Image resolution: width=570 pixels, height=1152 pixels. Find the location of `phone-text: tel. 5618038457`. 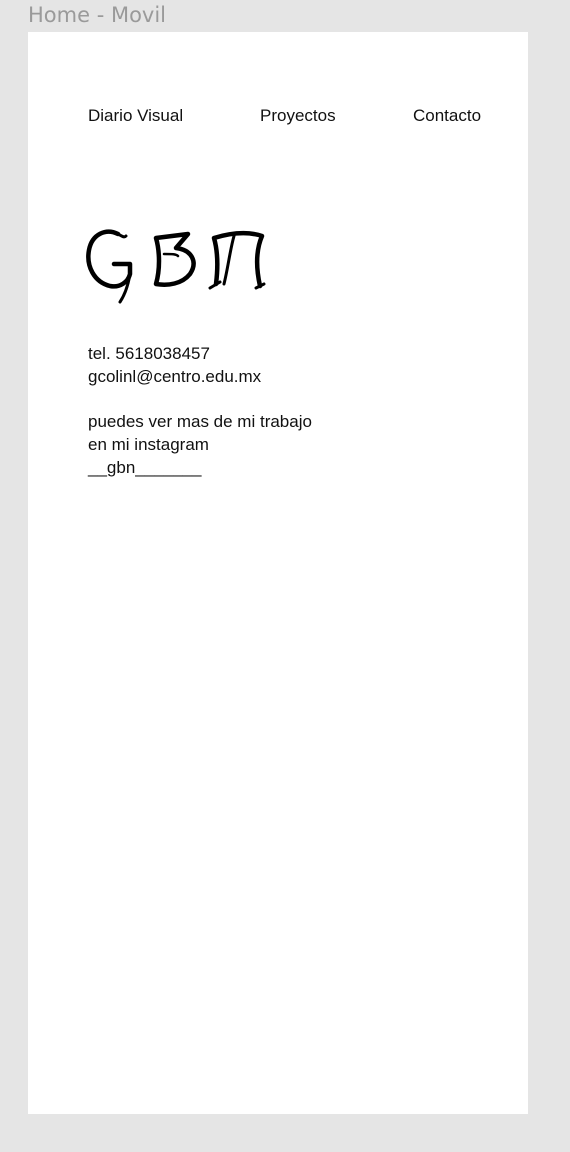

phone-text: tel. 5618038457 is located at coordinates (149, 353).